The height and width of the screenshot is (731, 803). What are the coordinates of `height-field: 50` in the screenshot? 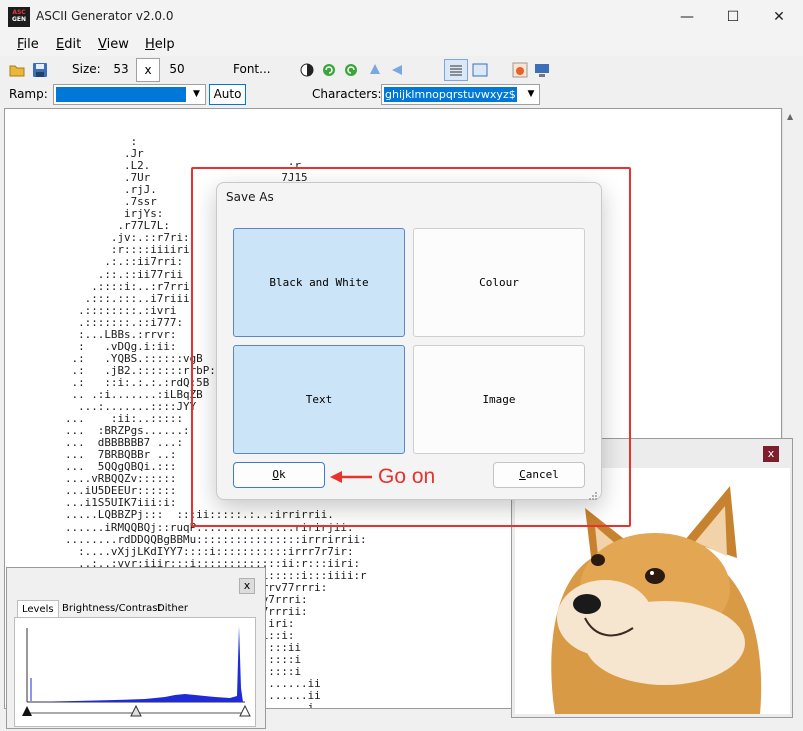 It's located at (177, 70).